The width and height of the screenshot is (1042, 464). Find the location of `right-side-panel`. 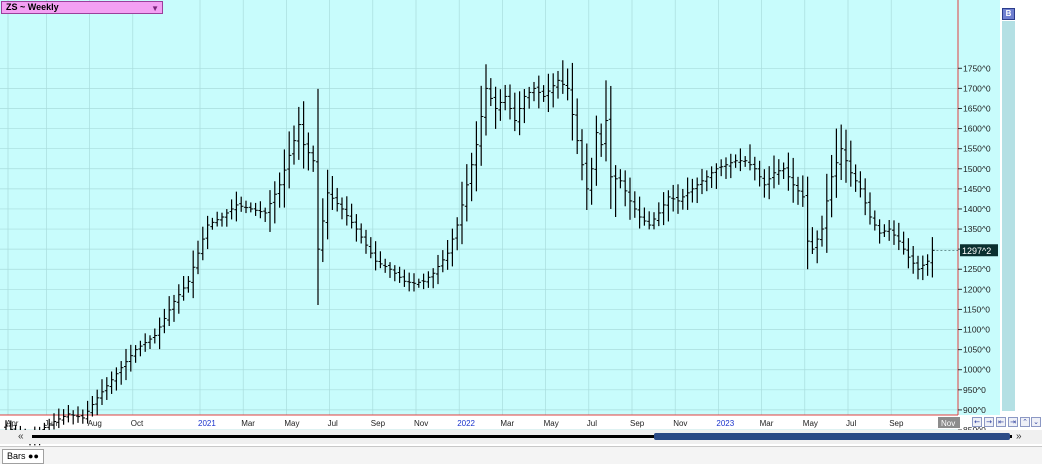

right-side-panel is located at coordinates (1008, 216).